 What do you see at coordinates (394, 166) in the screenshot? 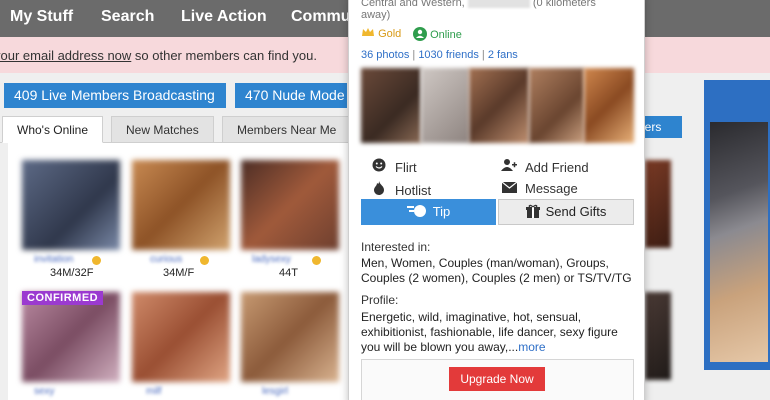
I see `flirt-action: Flirt` at bounding box center [394, 166].